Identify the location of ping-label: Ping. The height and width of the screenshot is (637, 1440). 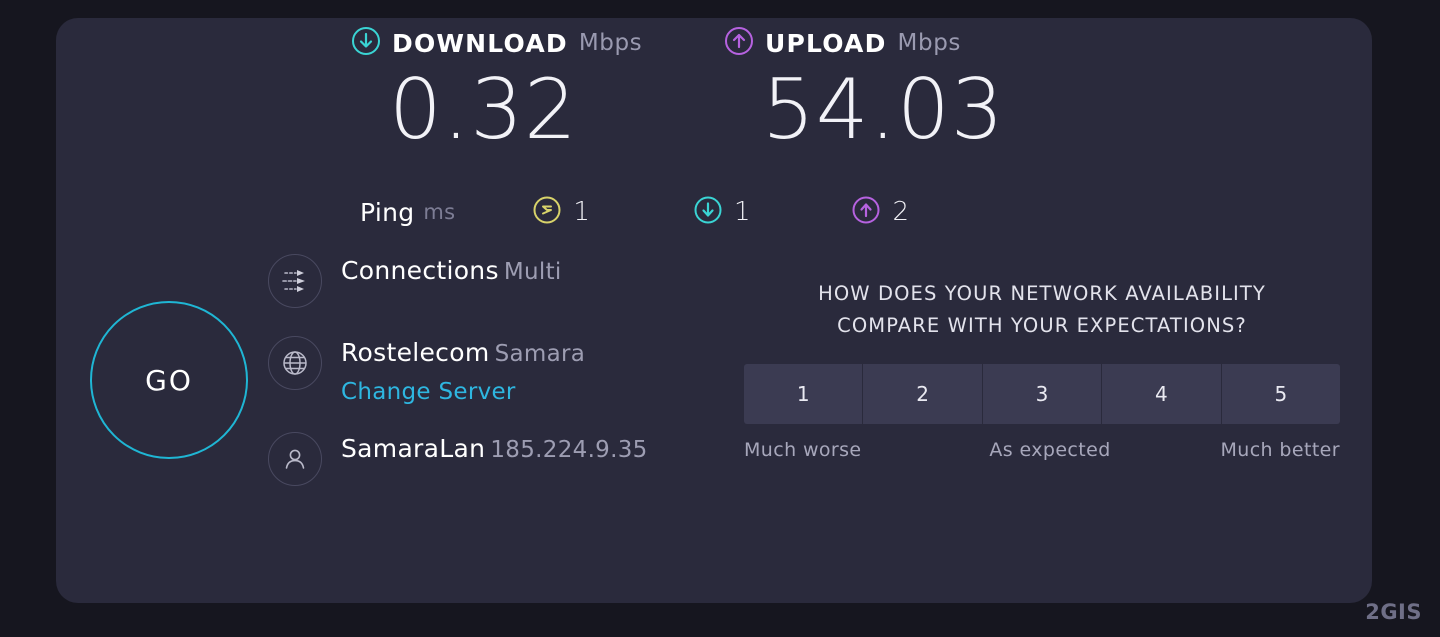
(387, 212).